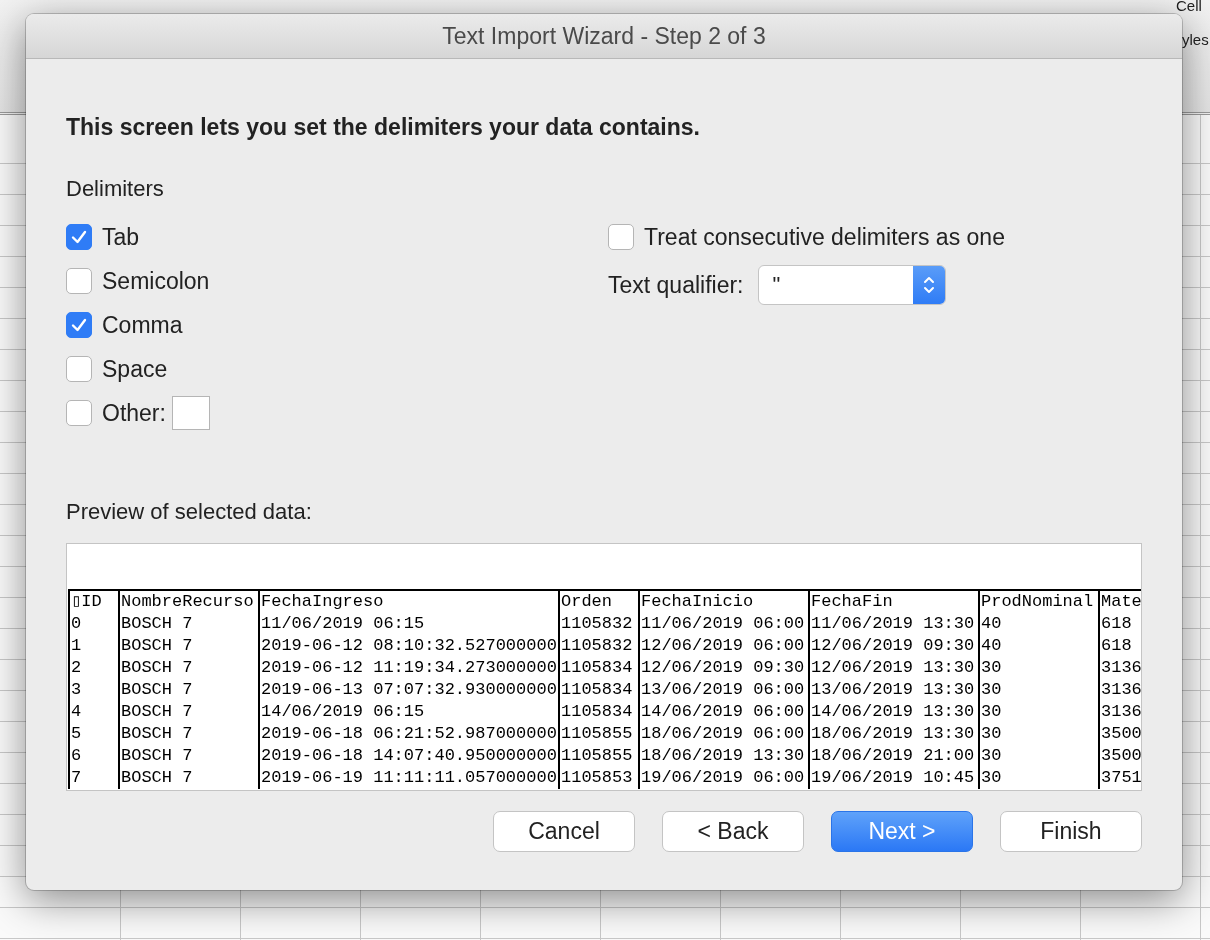 Image resolution: width=1210 pixels, height=940 pixels. I want to click on table-cell: 2019-06-12 08:10:32.527000000, so click(409, 646).